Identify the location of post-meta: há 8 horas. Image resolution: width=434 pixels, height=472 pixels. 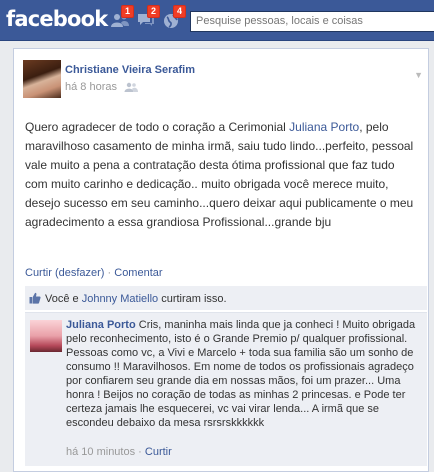
(102, 87).